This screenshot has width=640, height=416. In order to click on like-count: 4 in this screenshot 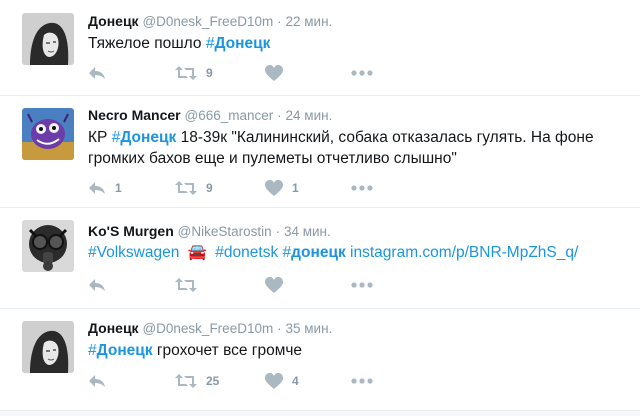, I will do `click(295, 381)`.